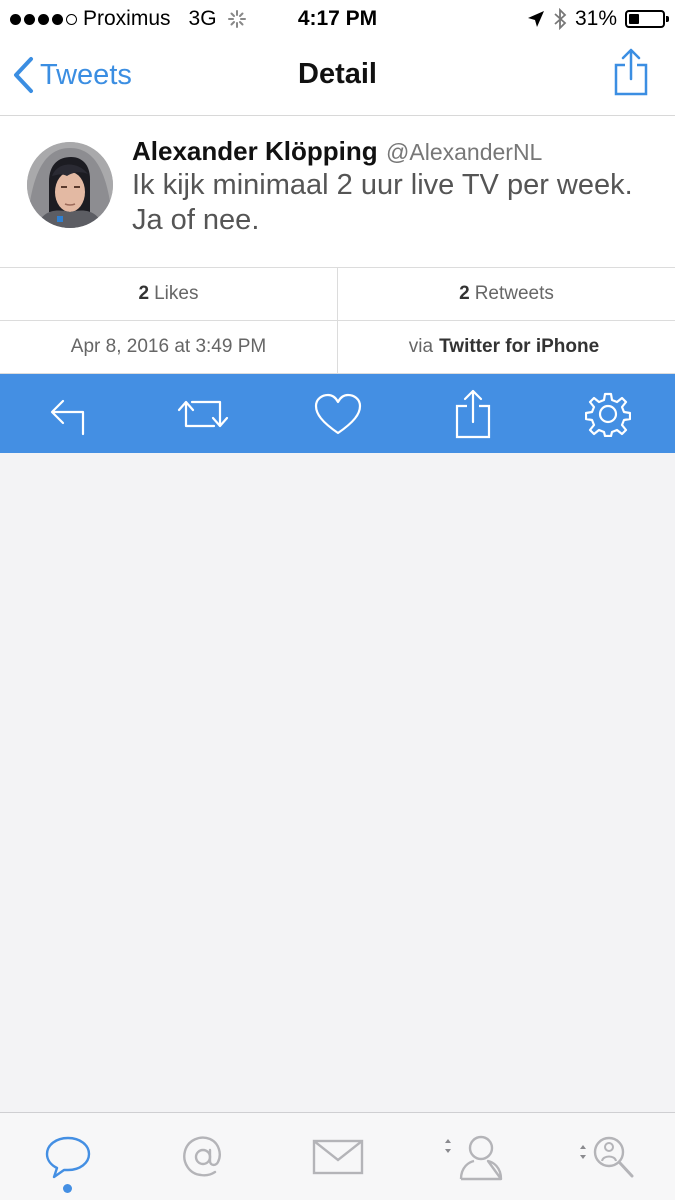 This screenshot has width=675, height=1200. I want to click on battery-percent: 31%, so click(595, 18).